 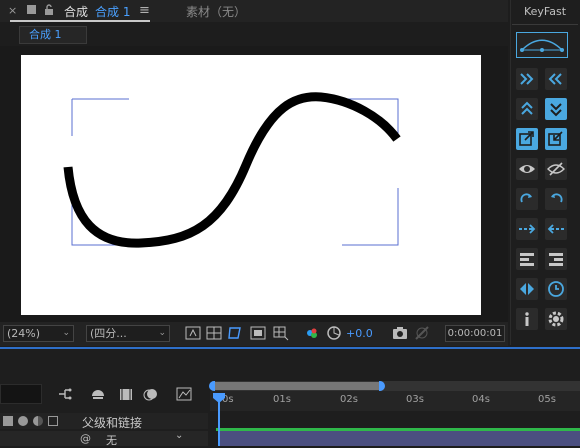 I want to click on ease-in-button, so click(x=527, y=79).